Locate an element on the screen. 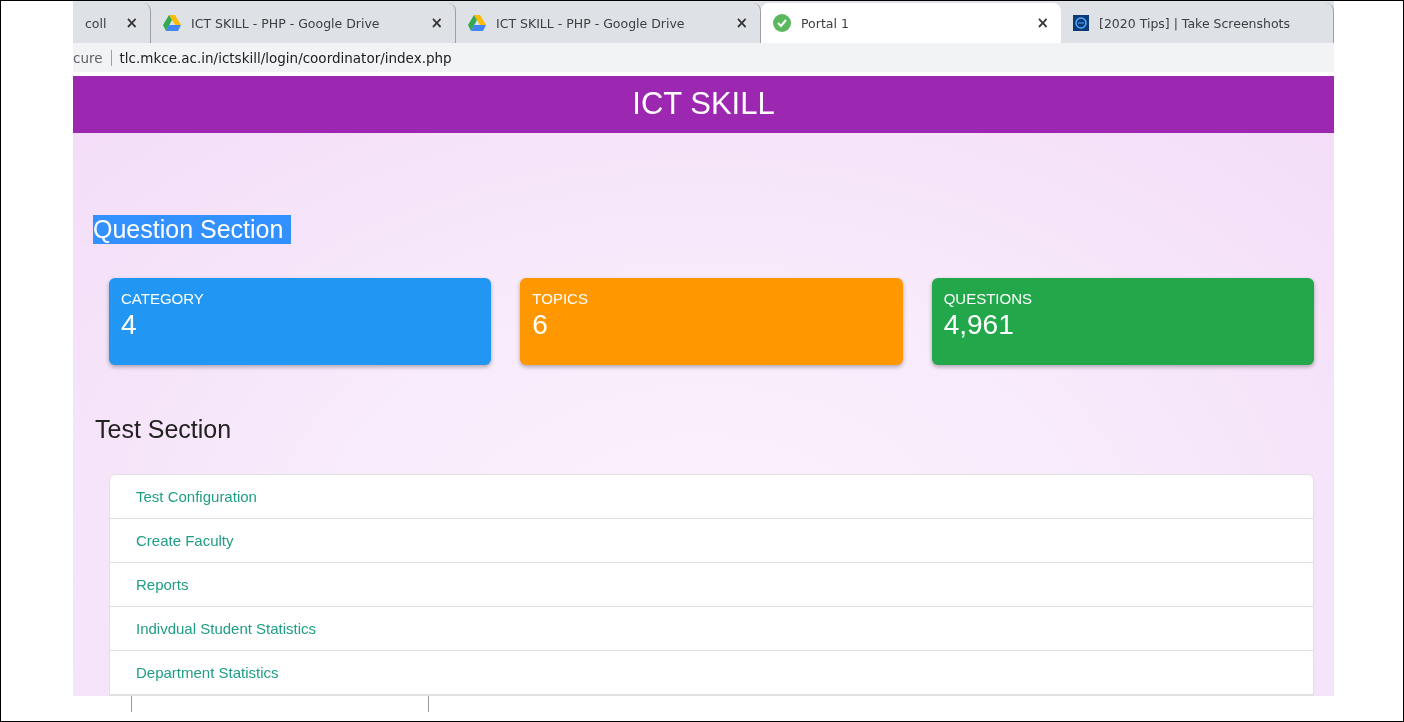 This screenshot has width=1404, height=722. tab-title: [2020 Tips] | Take Screenshots is located at coordinates (1195, 23).